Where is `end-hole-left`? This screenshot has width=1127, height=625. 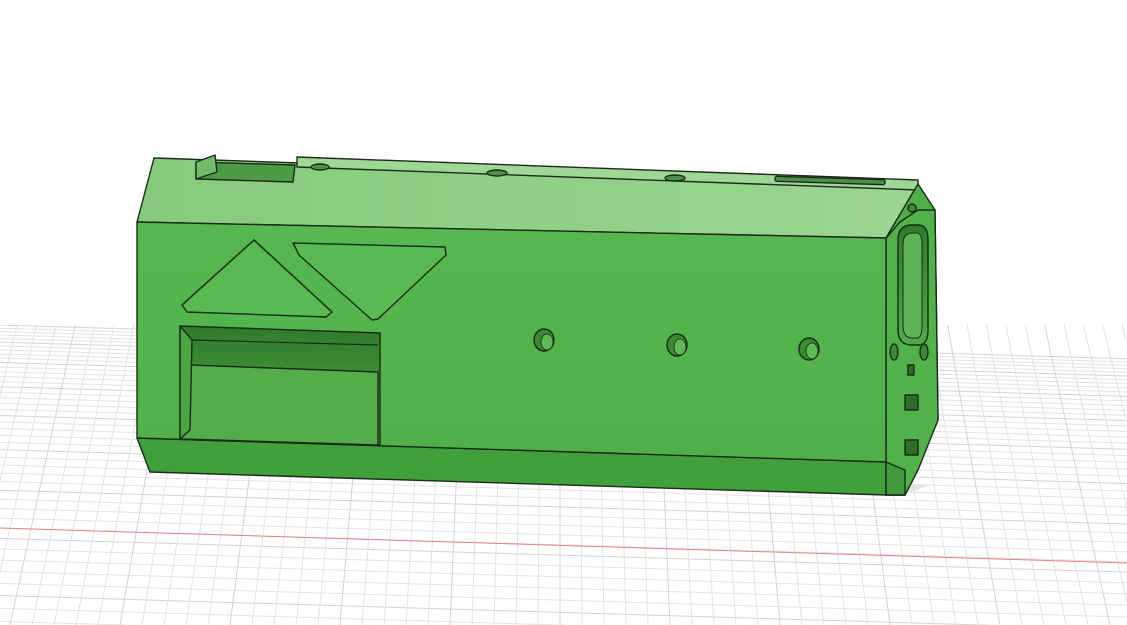 end-hole-left is located at coordinates (894, 352).